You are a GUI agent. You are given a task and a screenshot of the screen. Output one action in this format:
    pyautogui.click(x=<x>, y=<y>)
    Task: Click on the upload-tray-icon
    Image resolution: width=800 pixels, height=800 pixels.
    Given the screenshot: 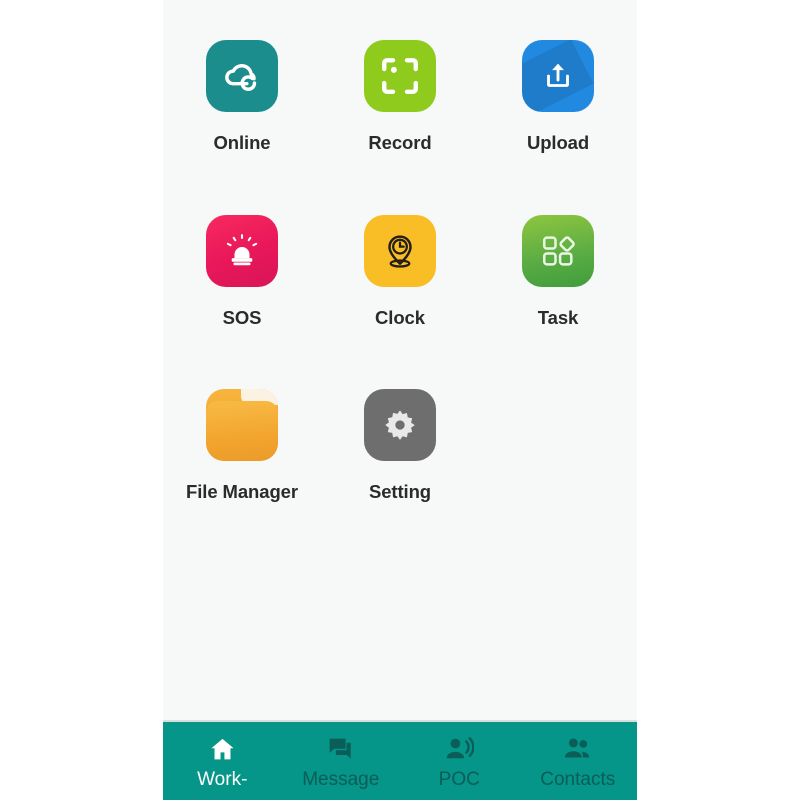 What is the action you would take?
    pyautogui.click(x=558, y=76)
    